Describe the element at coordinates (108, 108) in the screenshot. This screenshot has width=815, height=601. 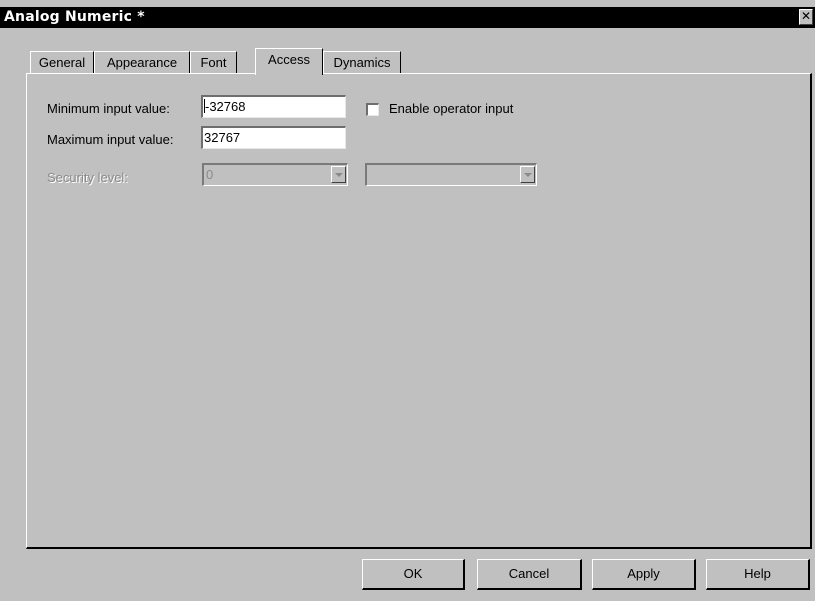
I see `min-input-label: Minimum input value:` at that location.